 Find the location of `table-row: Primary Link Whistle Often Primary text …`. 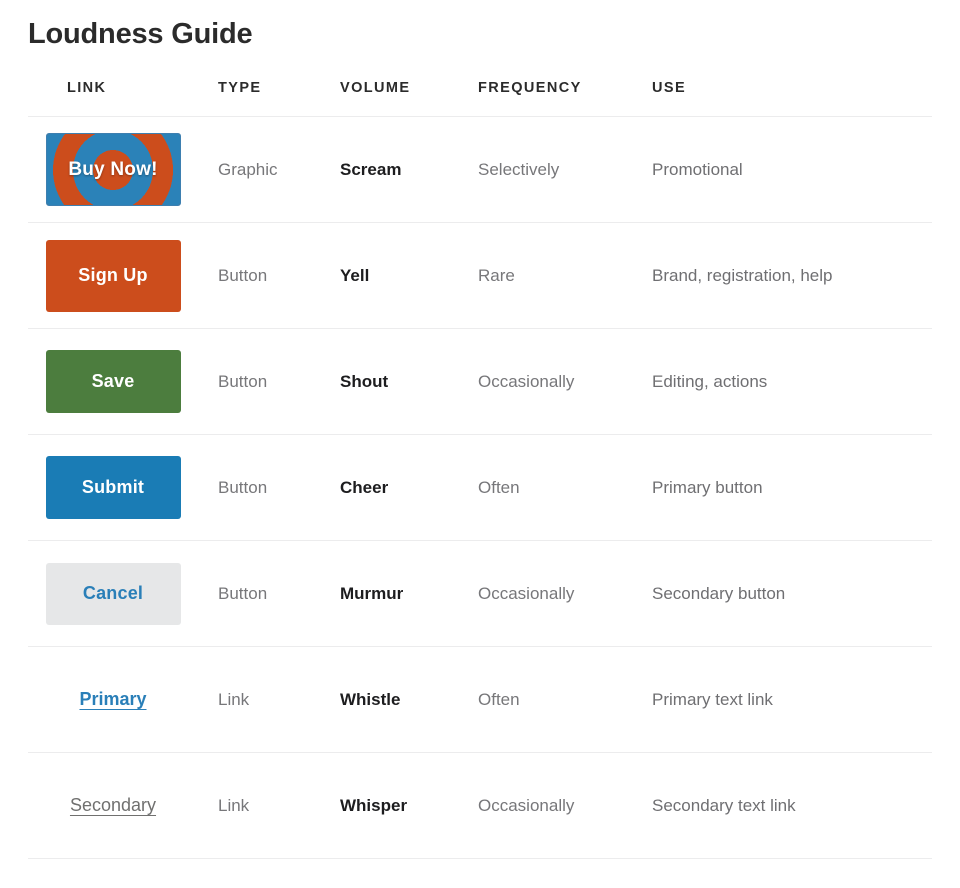

table-row: Primary Link Whistle Often Primary text … is located at coordinates (480, 699).